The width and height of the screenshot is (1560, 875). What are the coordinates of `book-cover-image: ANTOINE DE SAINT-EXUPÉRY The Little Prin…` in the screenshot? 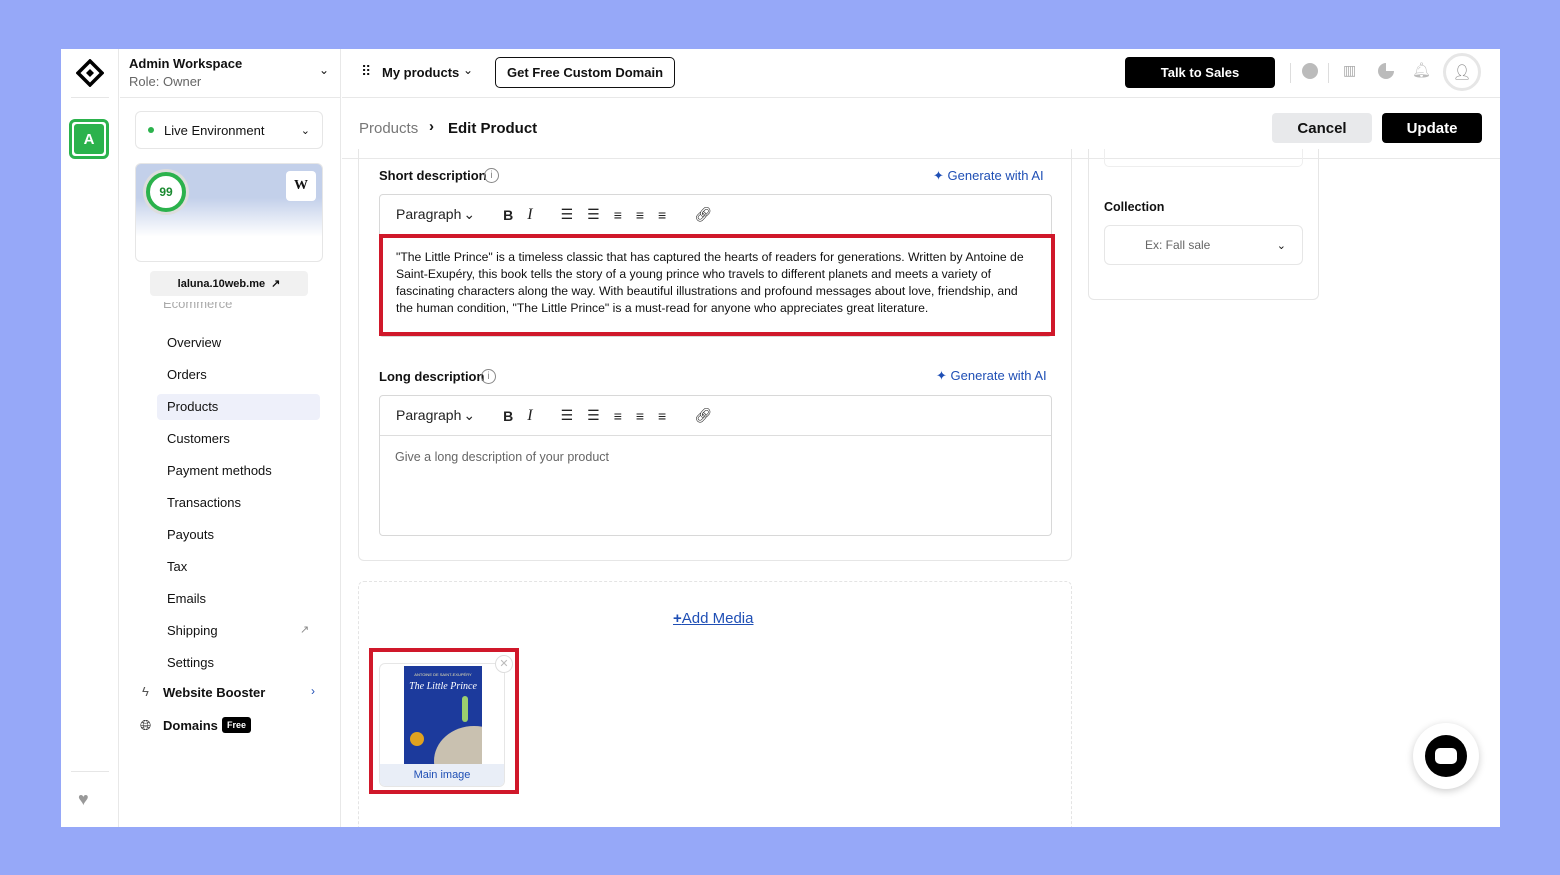 It's located at (443, 716).